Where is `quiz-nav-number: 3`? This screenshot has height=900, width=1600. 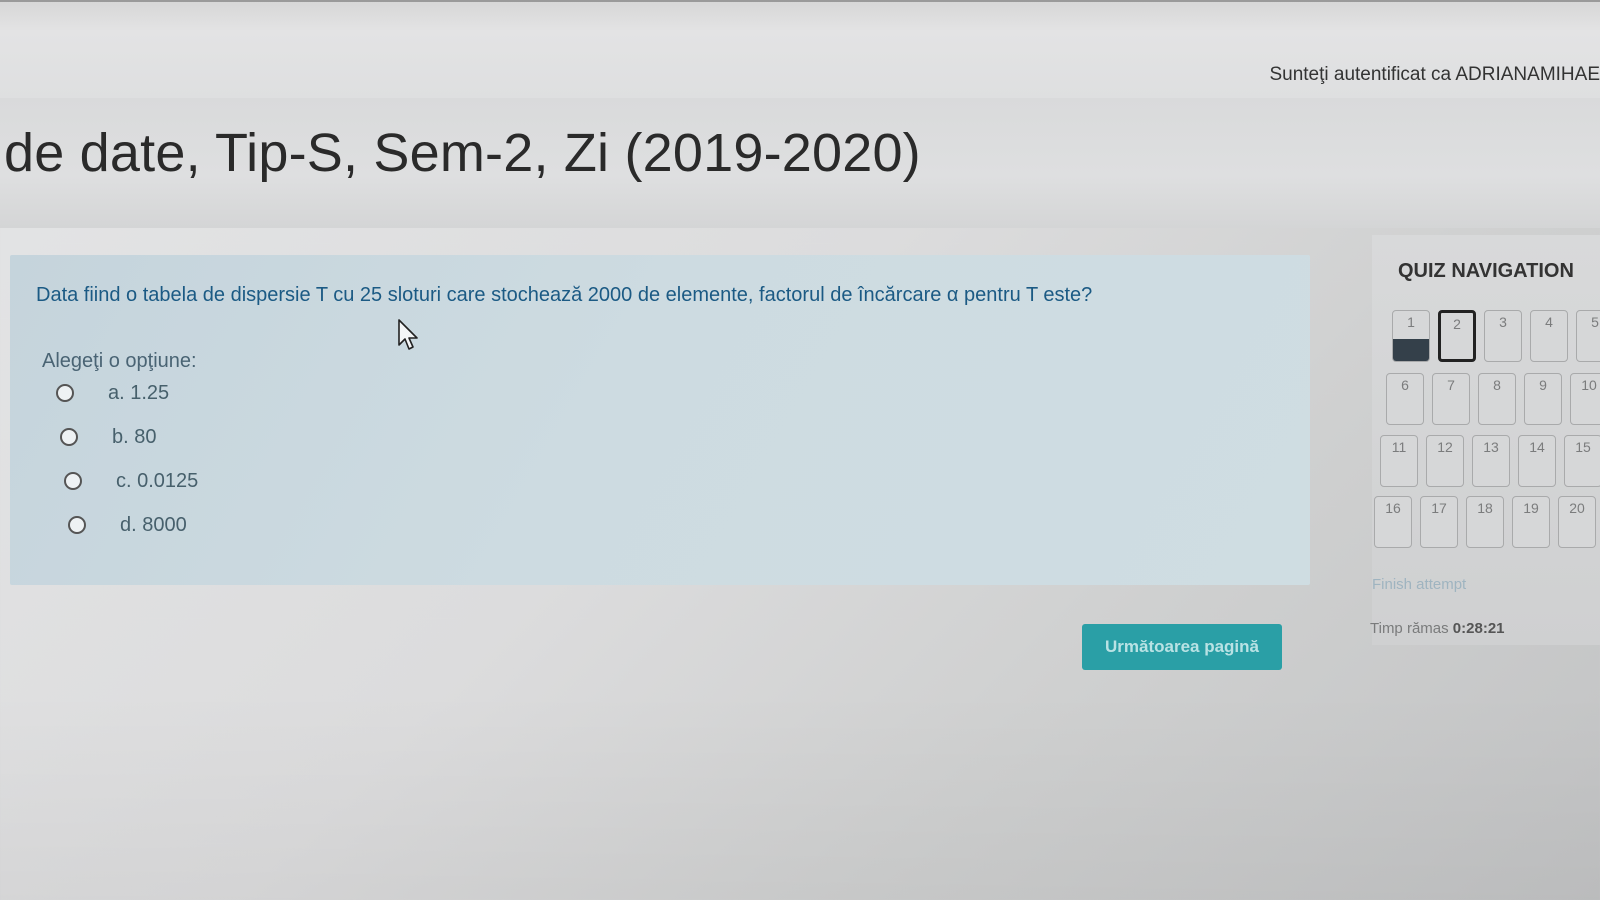 quiz-nav-number: 3 is located at coordinates (1503, 322).